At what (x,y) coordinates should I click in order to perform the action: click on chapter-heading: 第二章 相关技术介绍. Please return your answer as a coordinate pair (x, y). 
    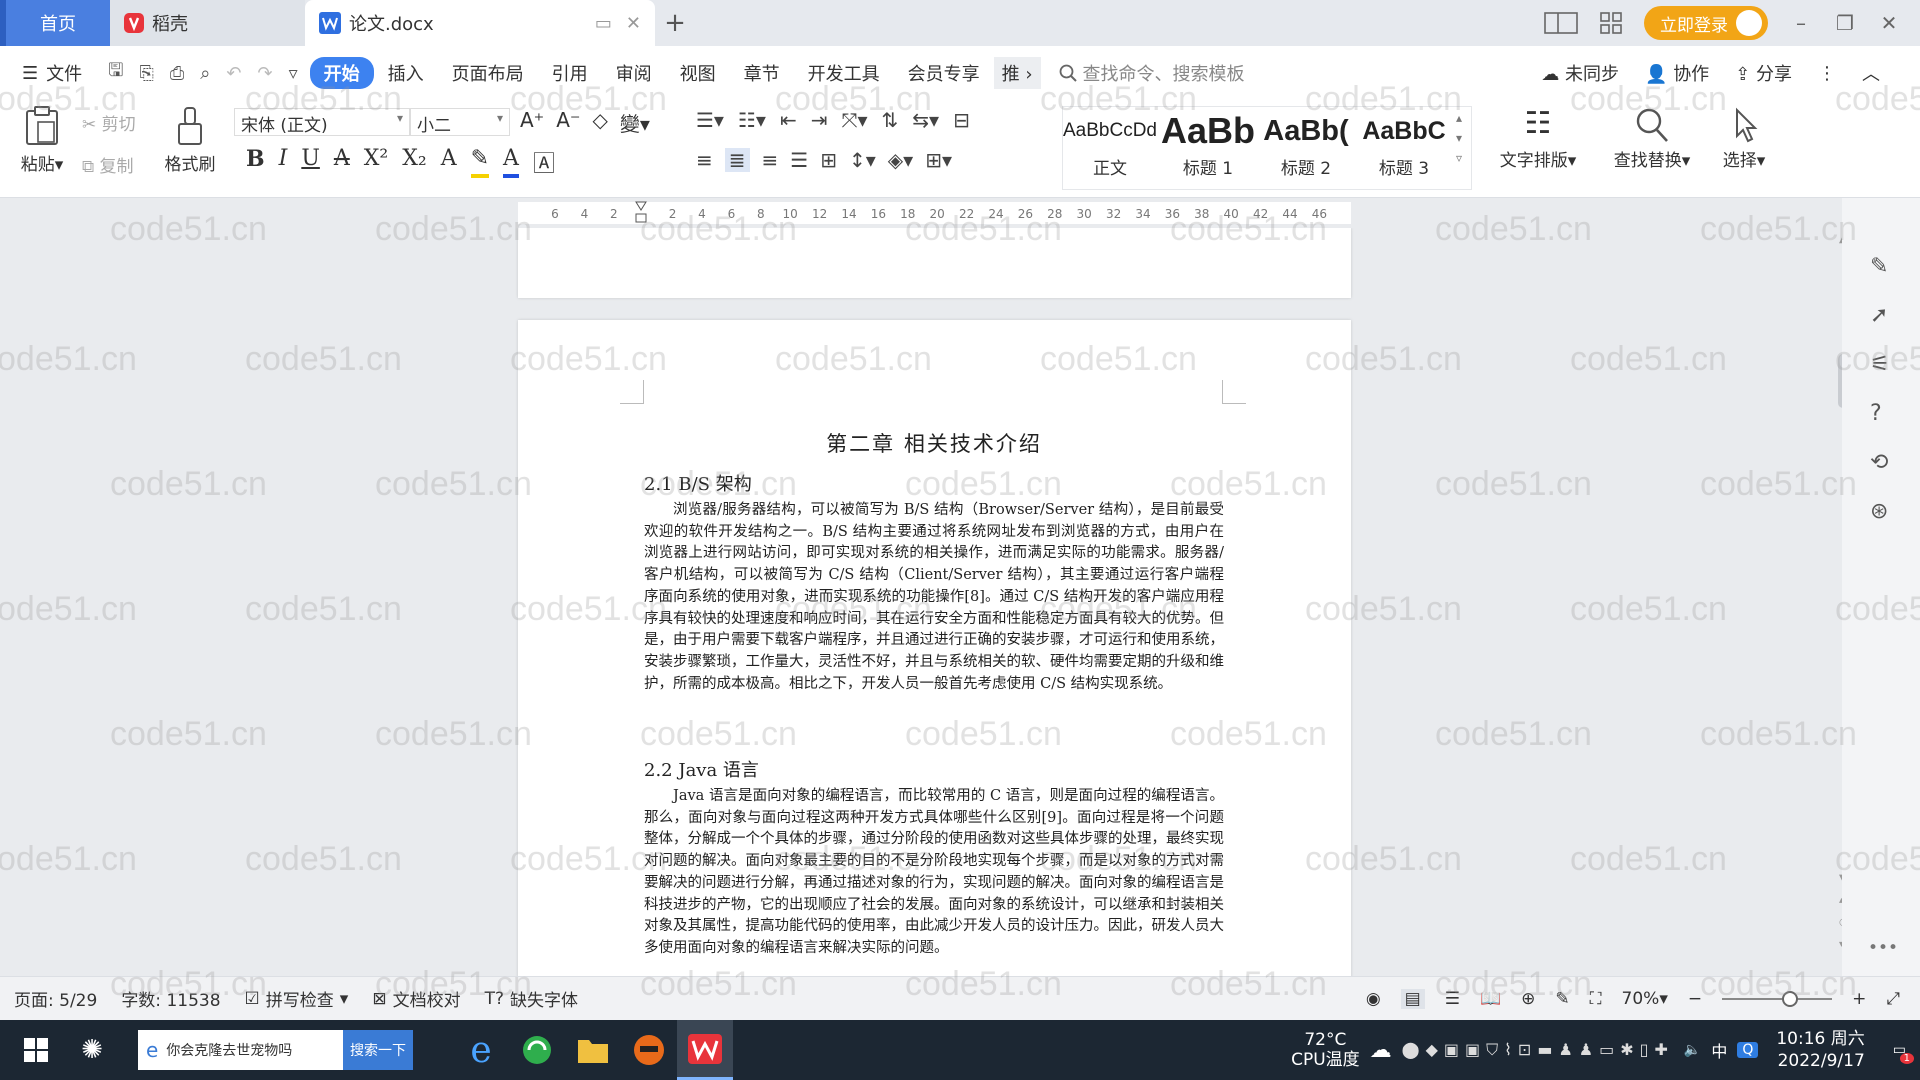
    Looking at the image, I should click on (934, 443).